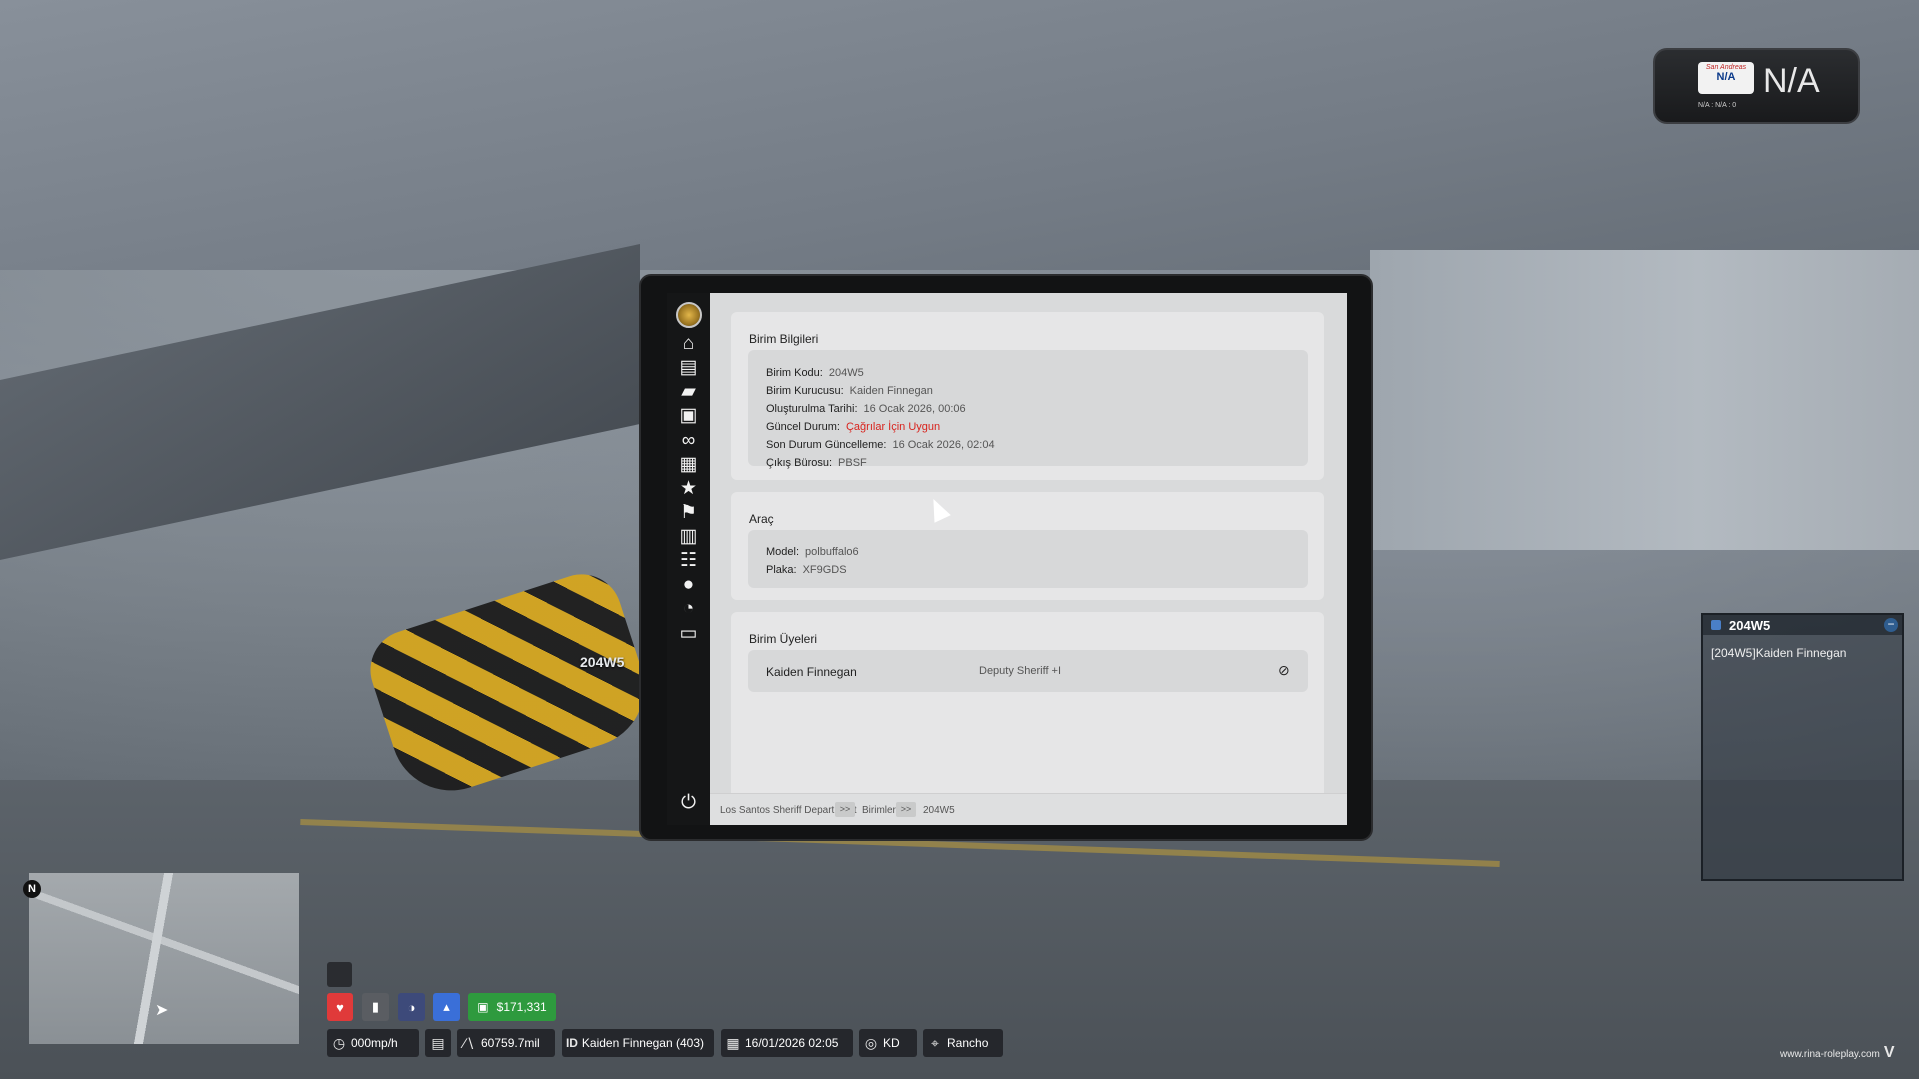 This screenshot has width=1919, height=1079. I want to click on vehicle-plate-row: Plaka: XF9GDS, so click(806, 570).